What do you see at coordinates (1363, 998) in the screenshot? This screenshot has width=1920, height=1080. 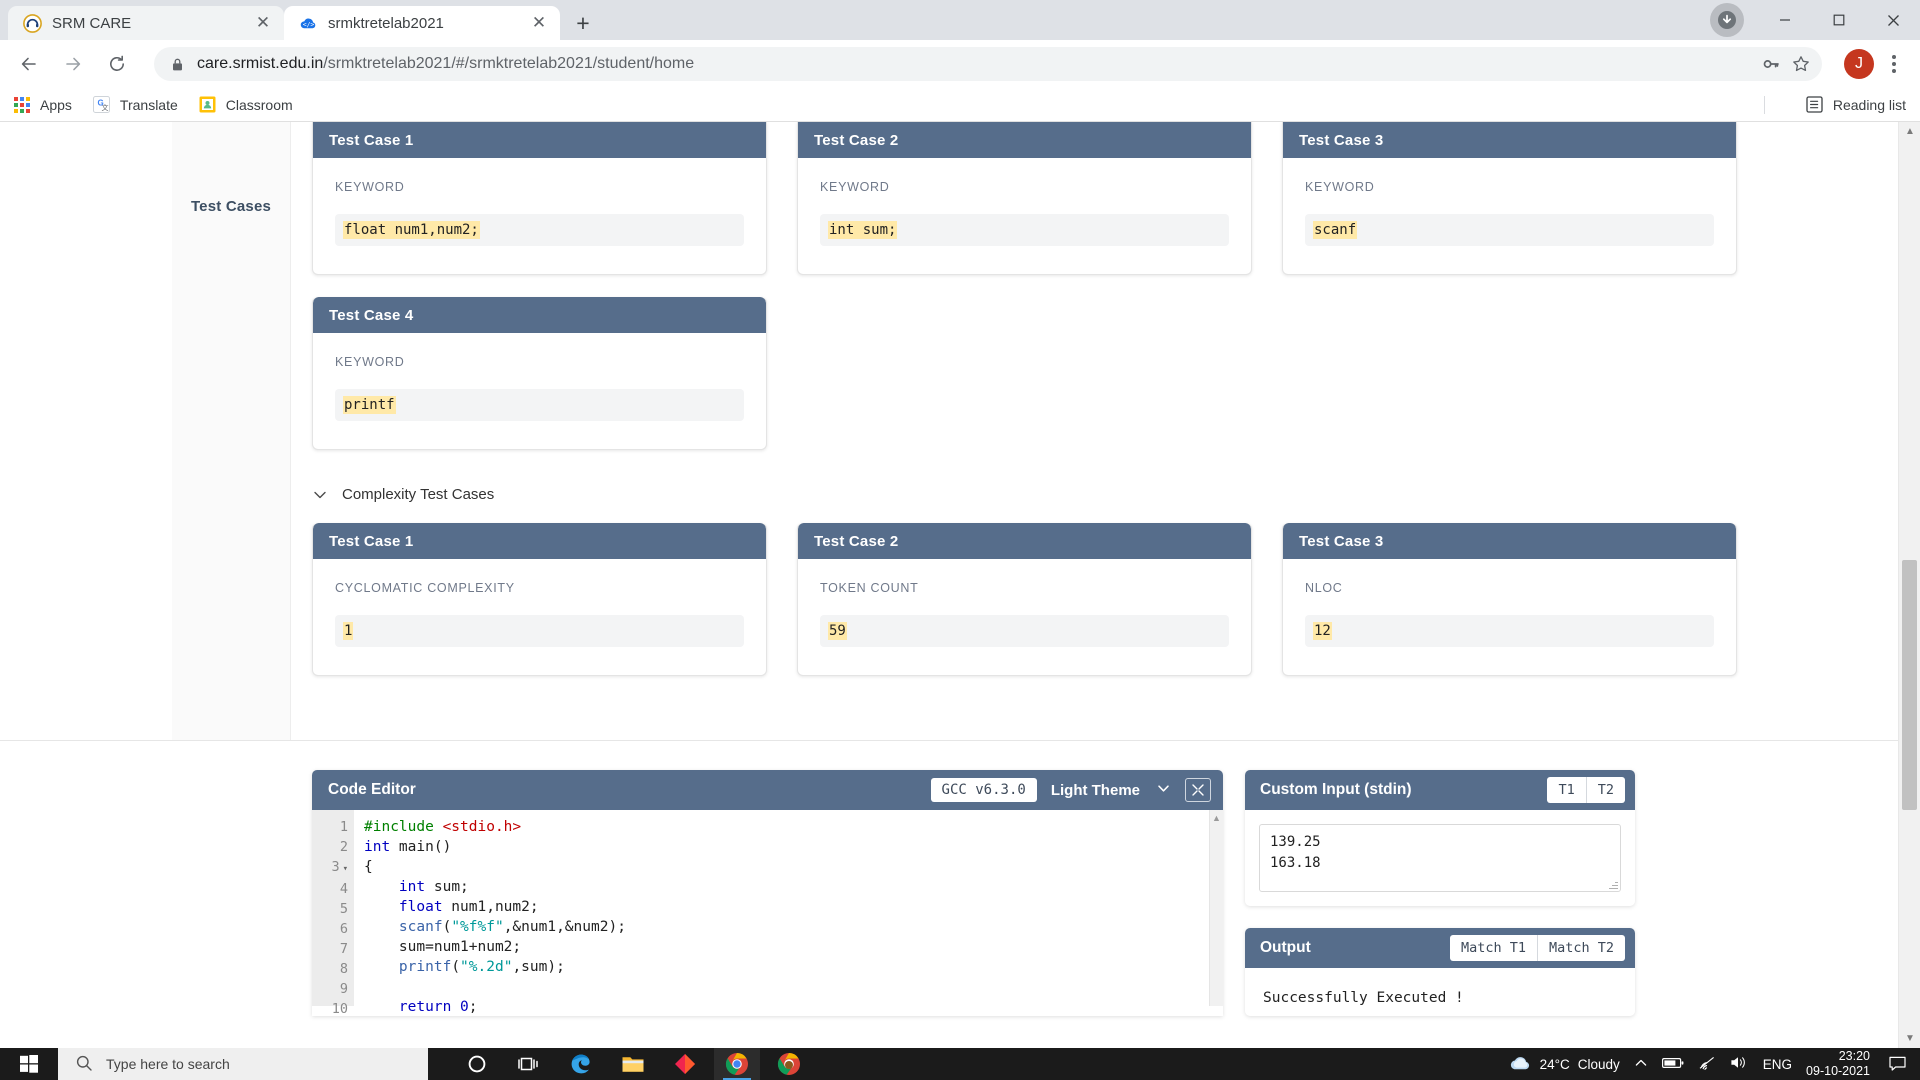 I see `output-text: Successfully Executed !` at bounding box center [1363, 998].